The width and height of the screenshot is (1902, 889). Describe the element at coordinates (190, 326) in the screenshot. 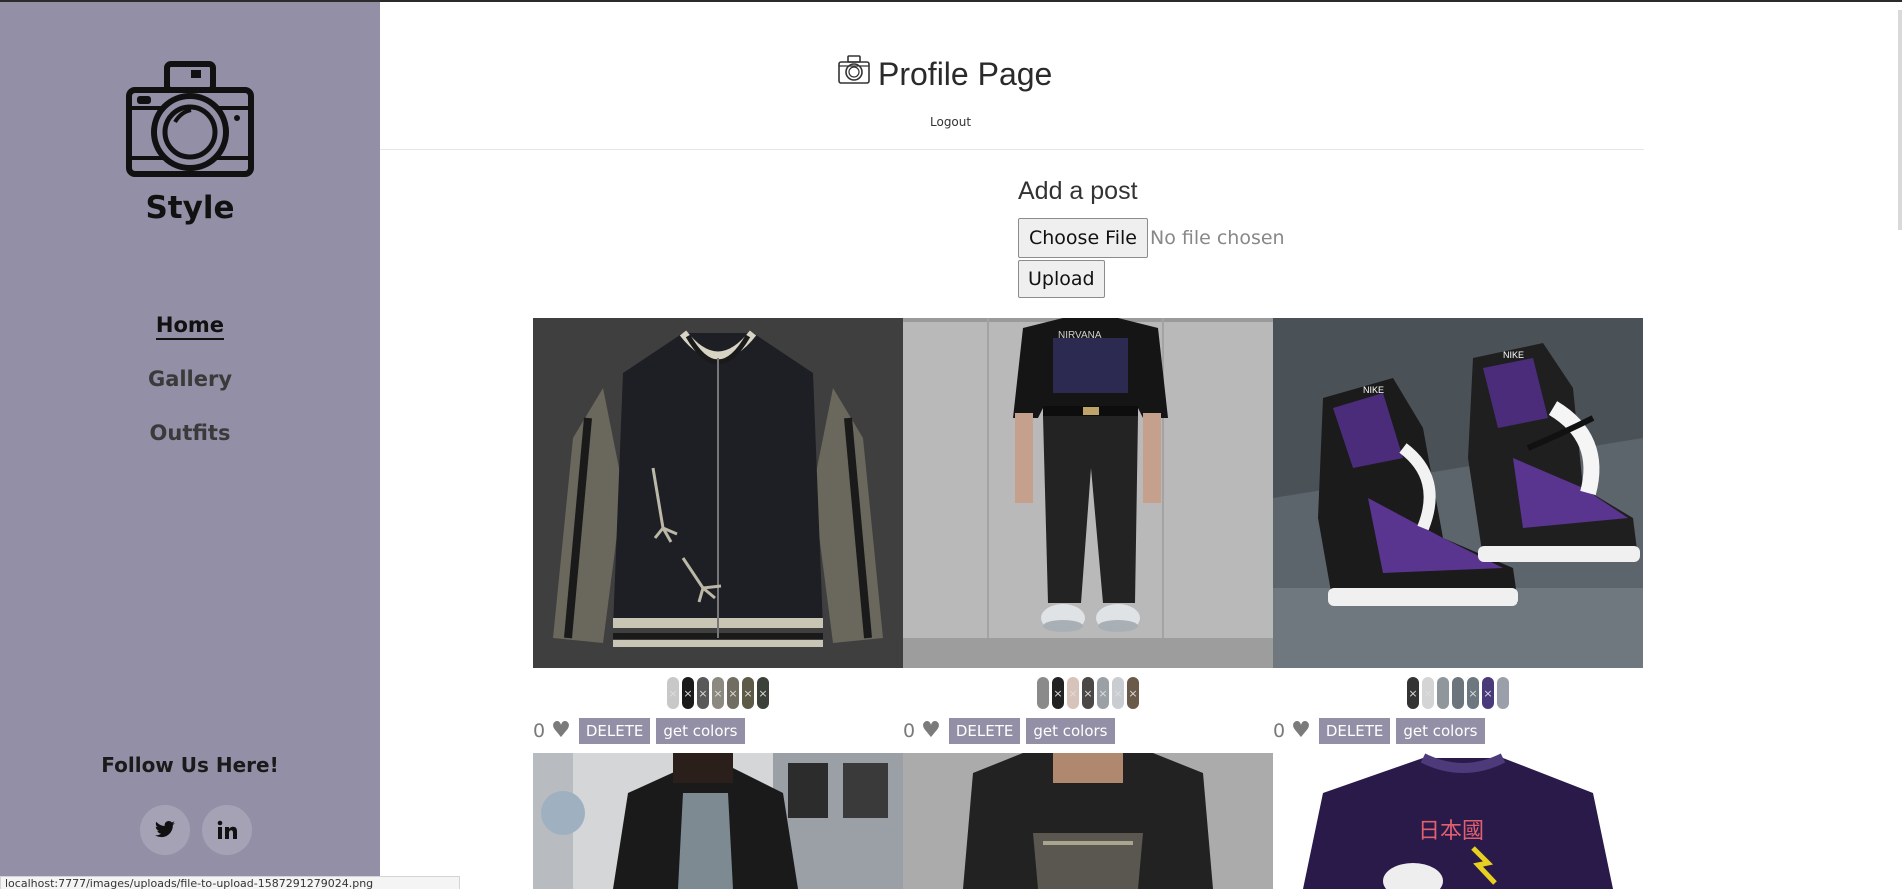

I see `nav-item-label: Home` at that location.